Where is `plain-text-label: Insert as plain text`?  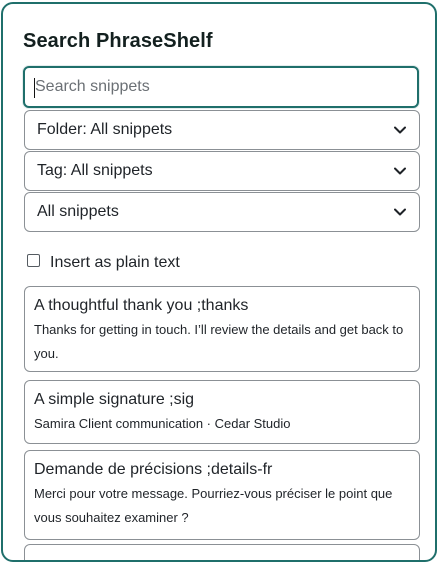
plain-text-label: Insert as plain text is located at coordinates (115, 262).